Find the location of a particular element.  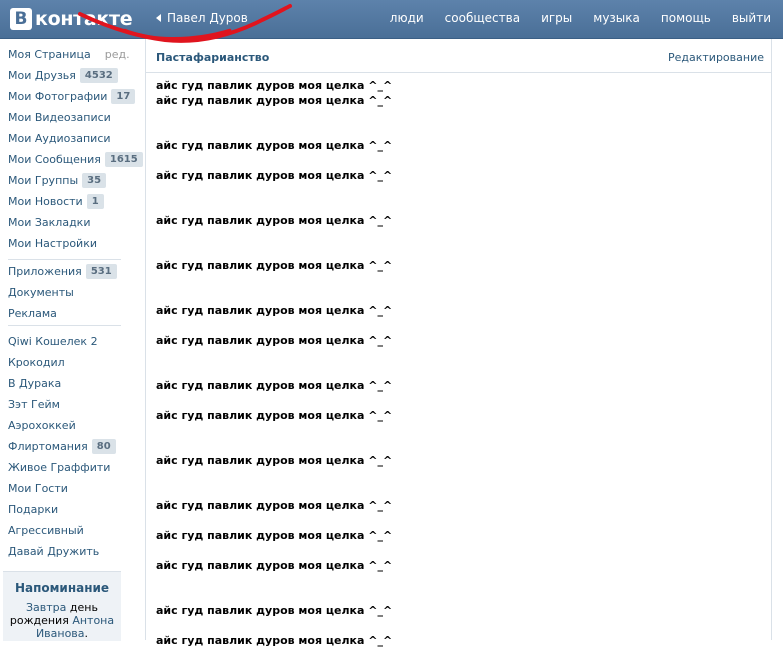

sidebar-item-label: Документы is located at coordinates (41, 292).